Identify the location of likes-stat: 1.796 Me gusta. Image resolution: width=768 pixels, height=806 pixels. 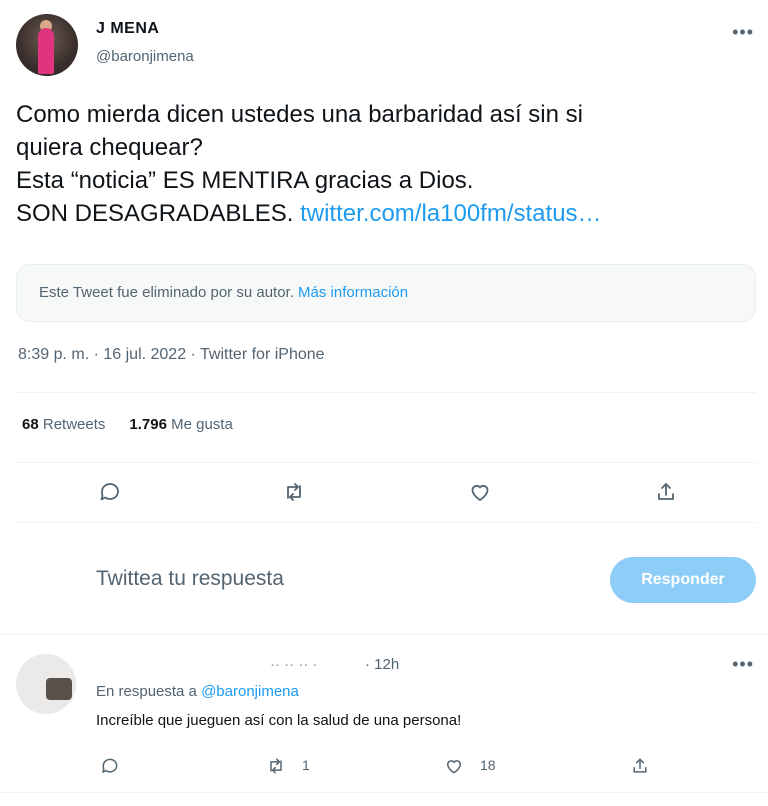
(180, 424).